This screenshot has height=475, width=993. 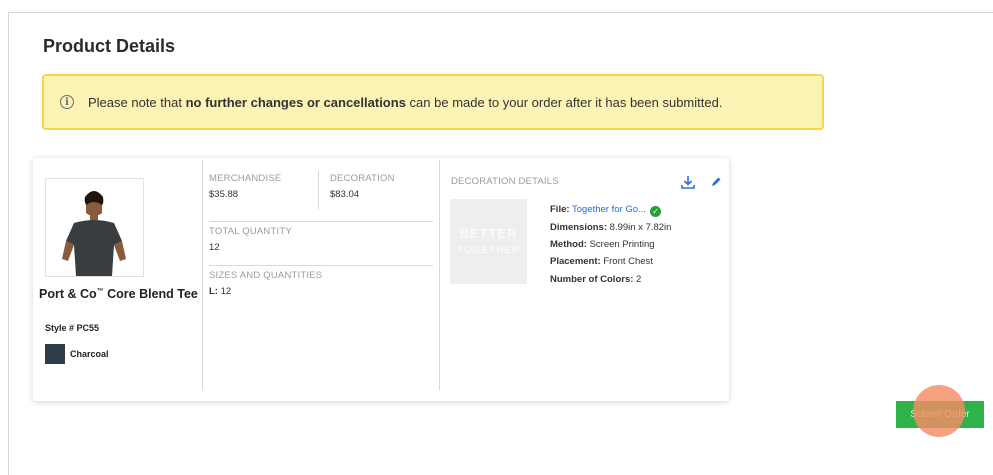 What do you see at coordinates (245, 178) in the screenshot?
I see `merchandise-label: MERCHANDISE` at bounding box center [245, 178].